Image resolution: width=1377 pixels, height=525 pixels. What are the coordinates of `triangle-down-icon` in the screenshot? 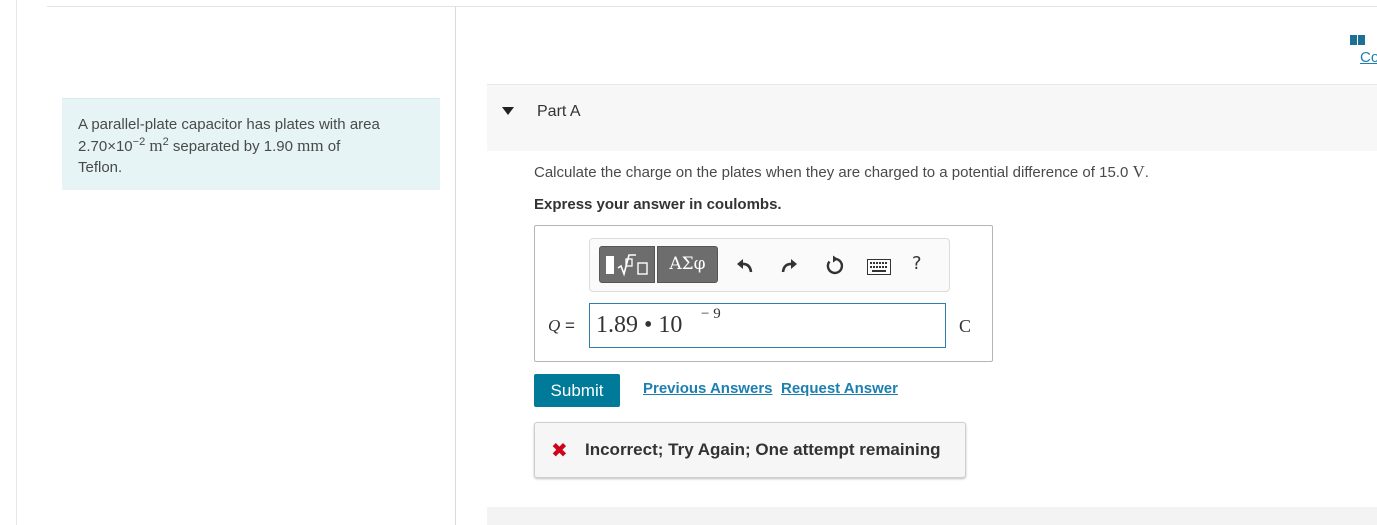 It's located at (508, 111).